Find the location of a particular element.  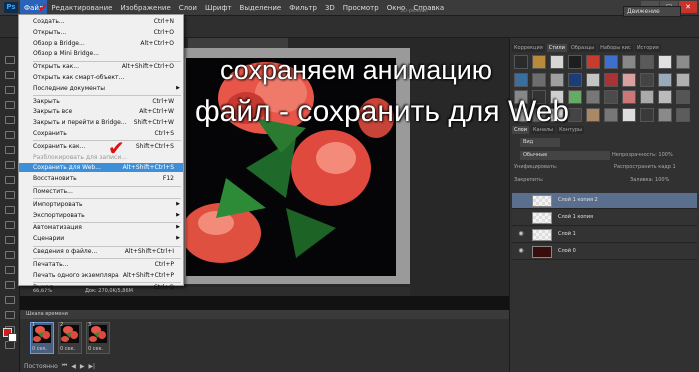

type-tool-icon is located at coordinates (10, 285).